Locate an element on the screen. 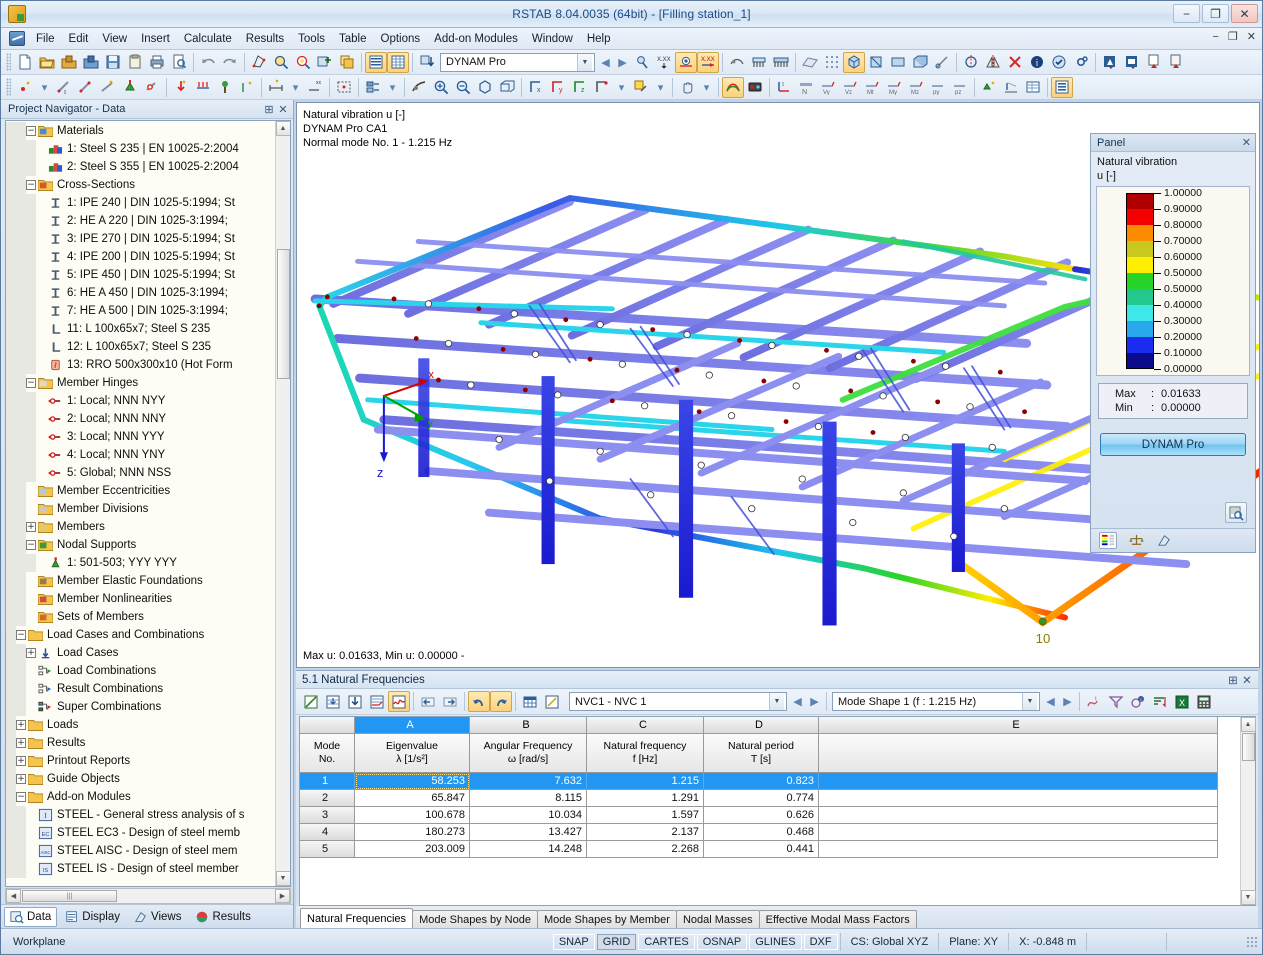 This screenshot has width=1263, height=955. tree-node: − Member Hinges is located at coordinates (140, 383).